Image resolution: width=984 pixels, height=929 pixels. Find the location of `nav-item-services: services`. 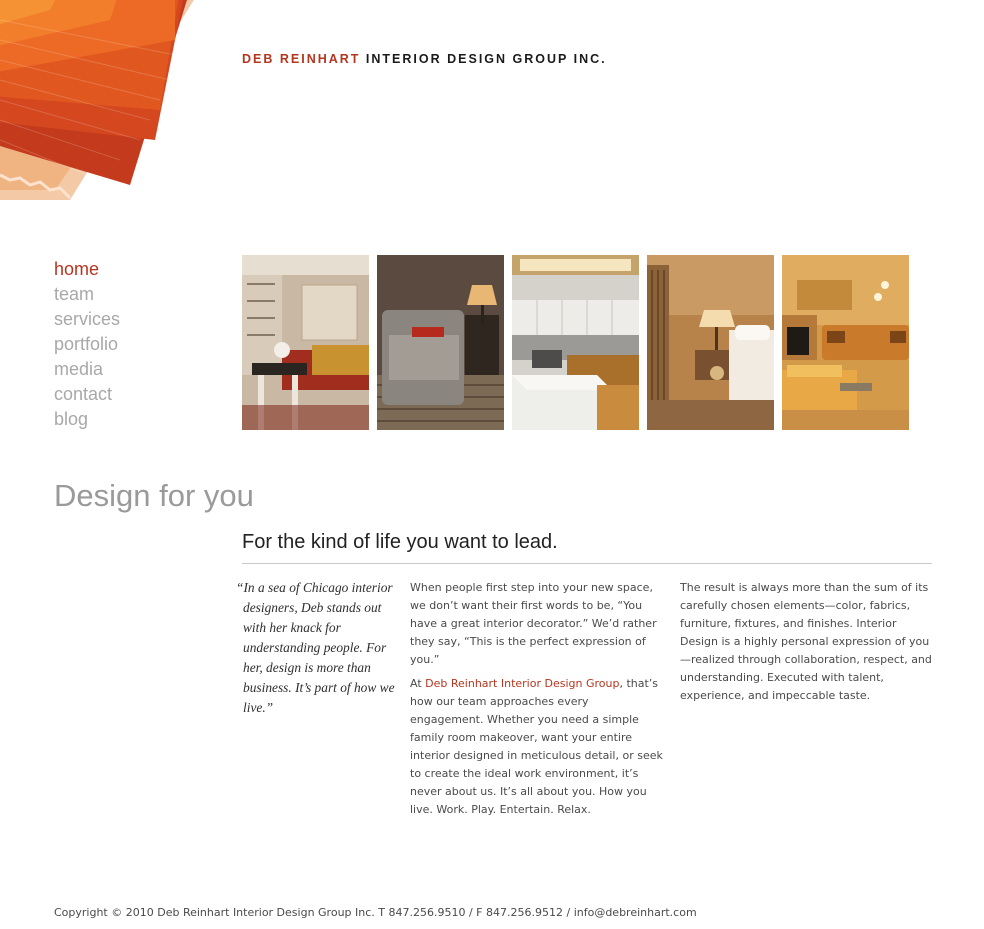

nav-item-services: services is located at coordinates (87, 319).